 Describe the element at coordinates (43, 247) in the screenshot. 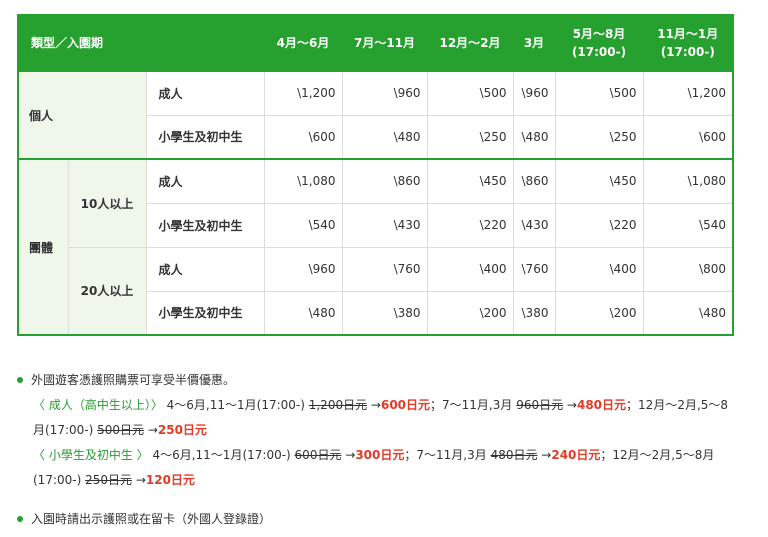

I see `group-label: 團體` at that location.